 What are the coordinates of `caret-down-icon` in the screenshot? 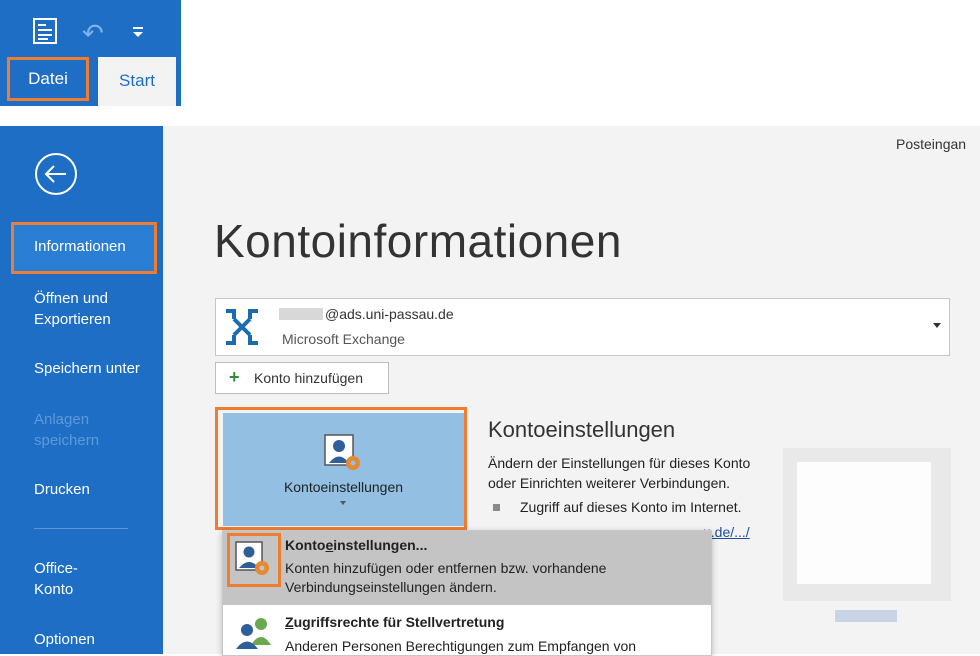 It's located at (343, 503).